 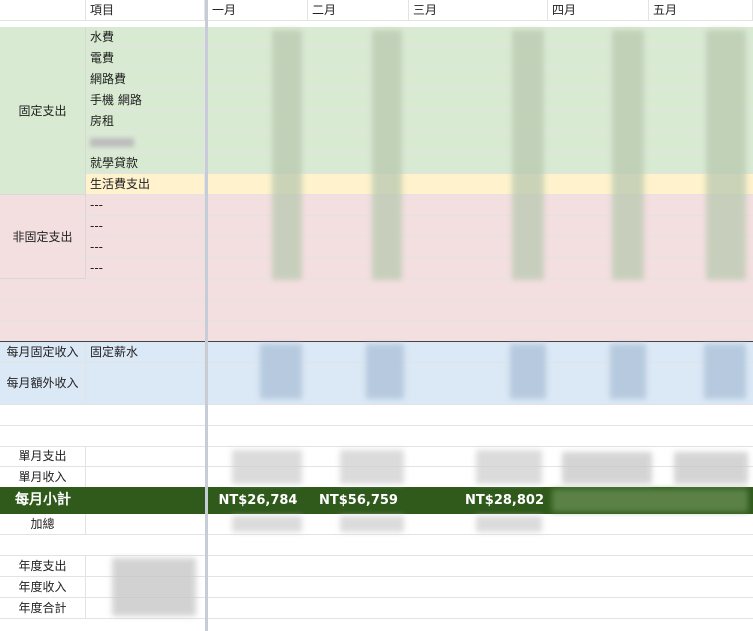 I want to click on redacted-mask, so click(x=112, y=142).